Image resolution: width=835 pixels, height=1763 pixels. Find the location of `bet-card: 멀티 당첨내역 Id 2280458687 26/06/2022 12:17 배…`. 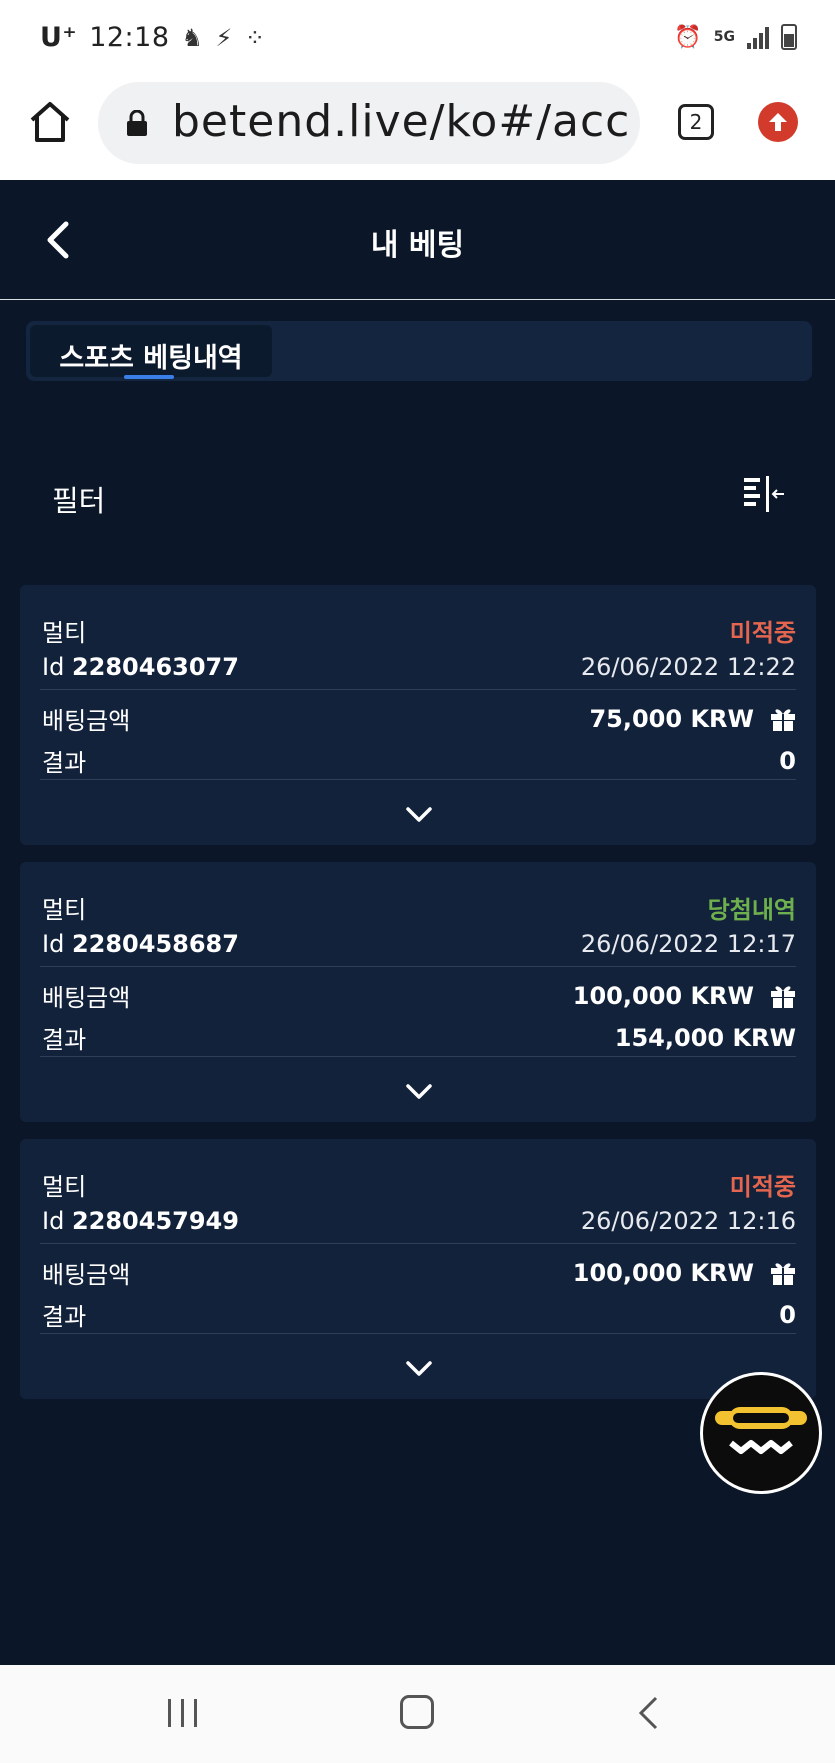

bet-card: 멀티 당첨내역 Id 2280458687 26/06/2022 12:17 배… is located at coordinates (418, 992).